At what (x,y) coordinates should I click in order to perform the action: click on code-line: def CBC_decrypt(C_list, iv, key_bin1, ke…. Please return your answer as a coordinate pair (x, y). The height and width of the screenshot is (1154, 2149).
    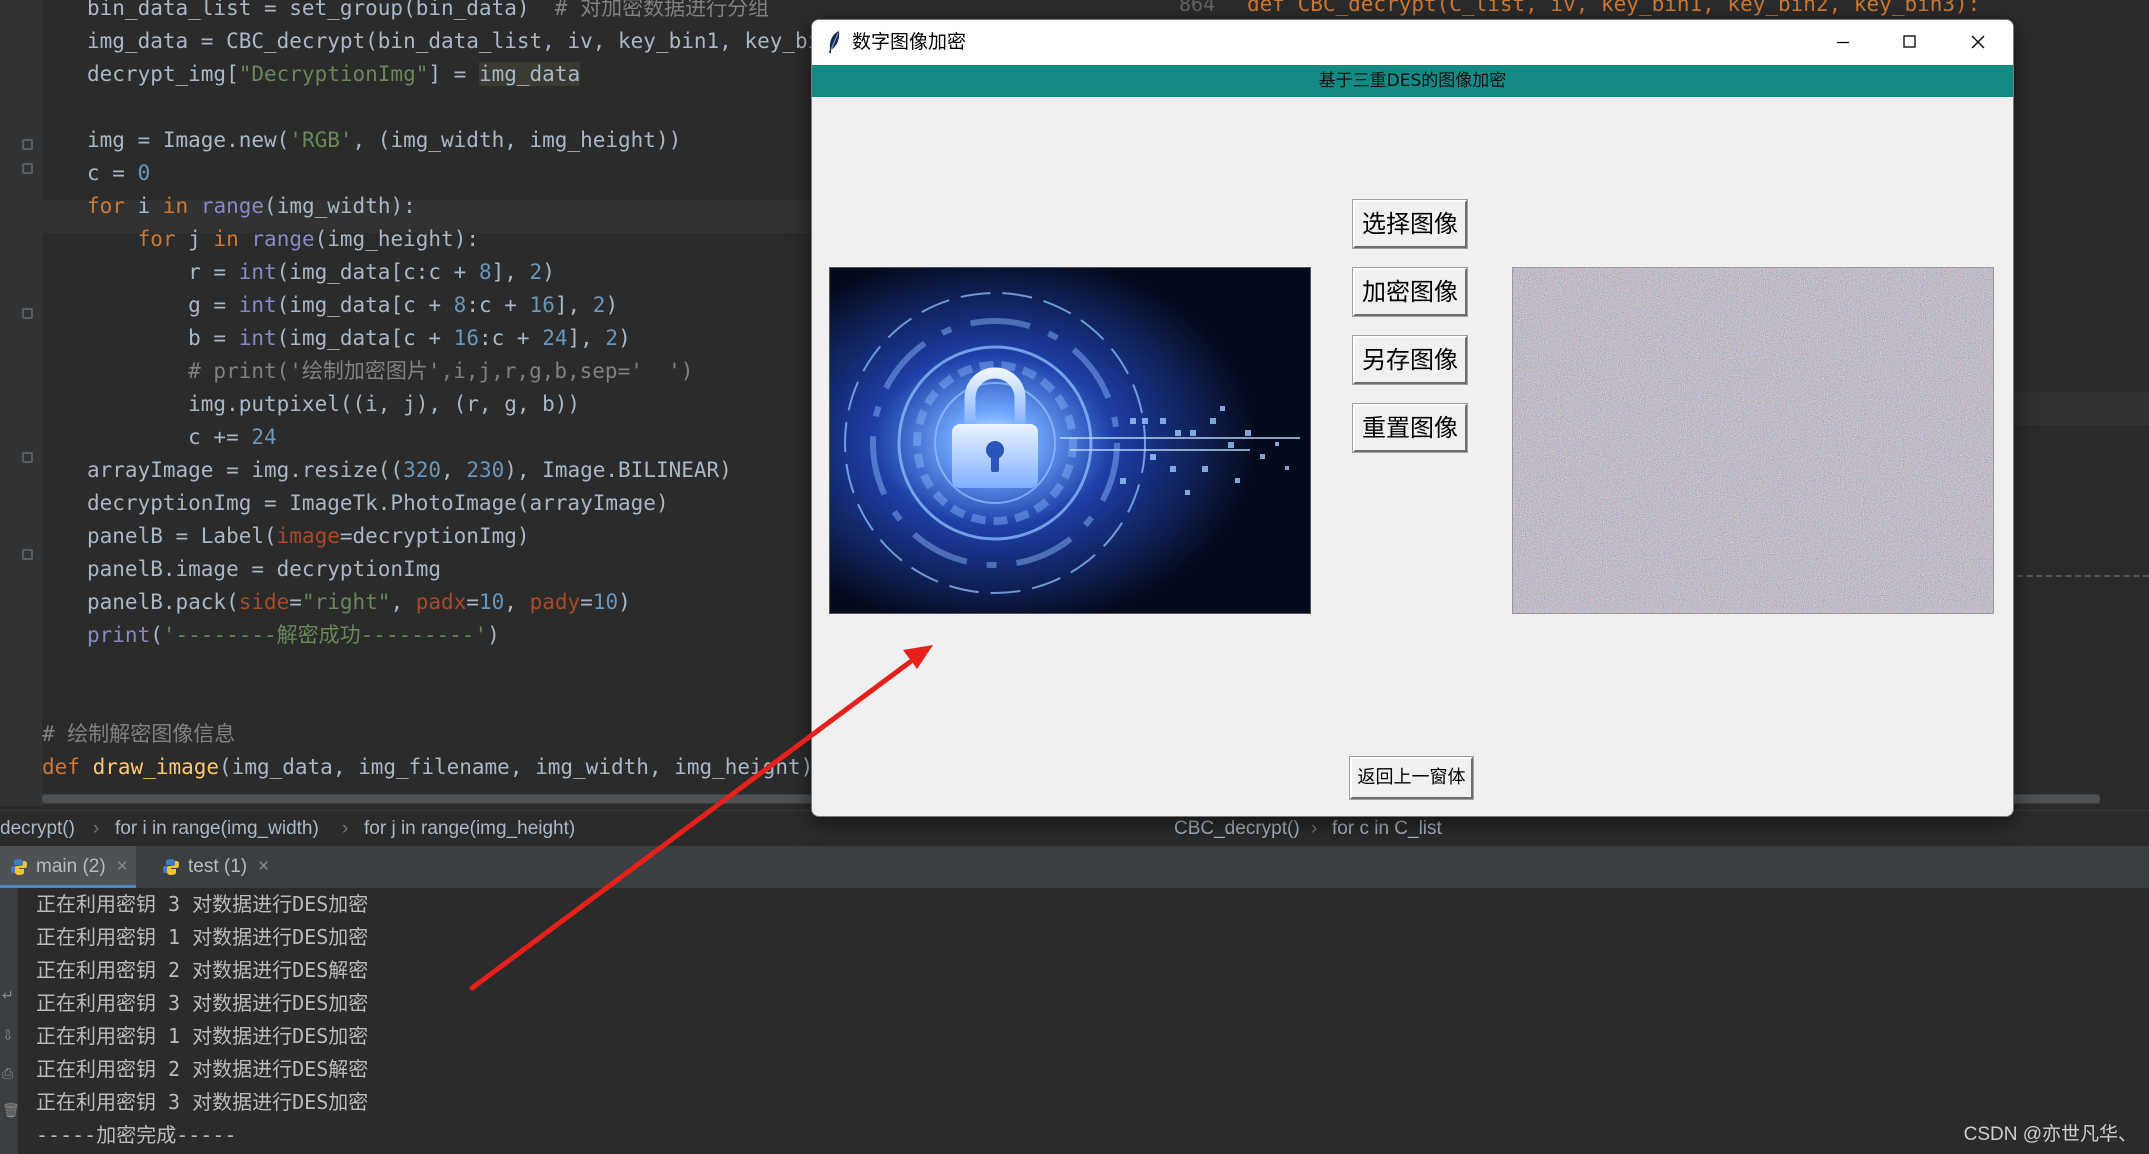
    Looking at the image, I should click on (1614, 8).